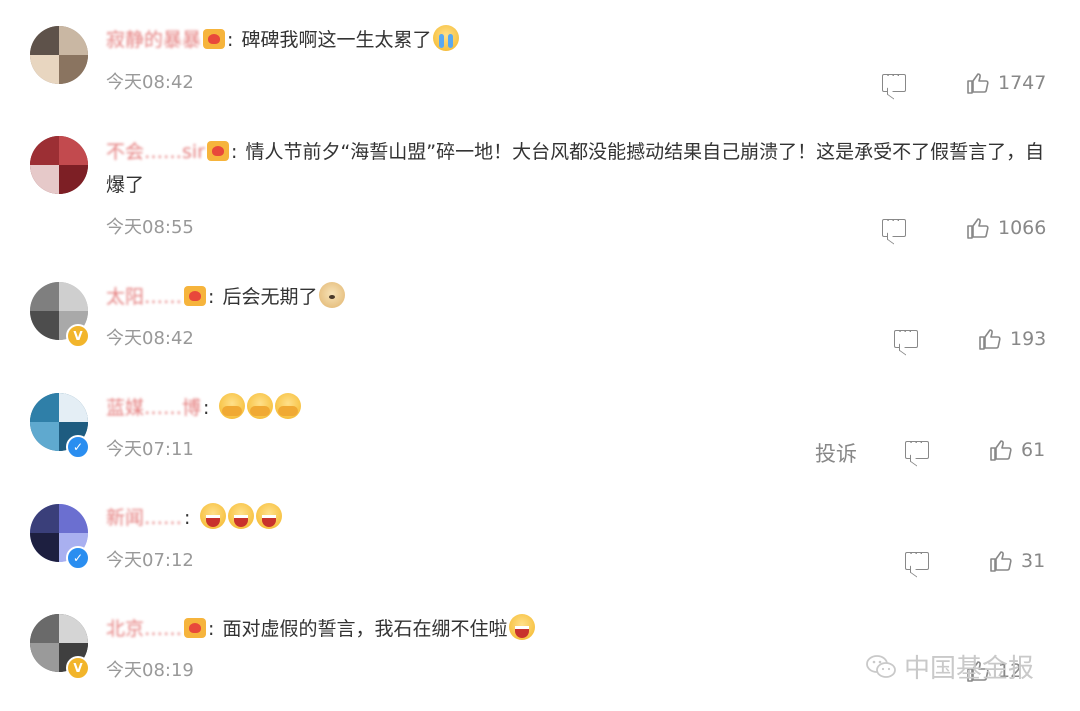 The image size is (1080, 711). What do you see at coordinates (836, 453) in the screenshot?
I see `report-button: 投诉` at bounding box center [836, 453].